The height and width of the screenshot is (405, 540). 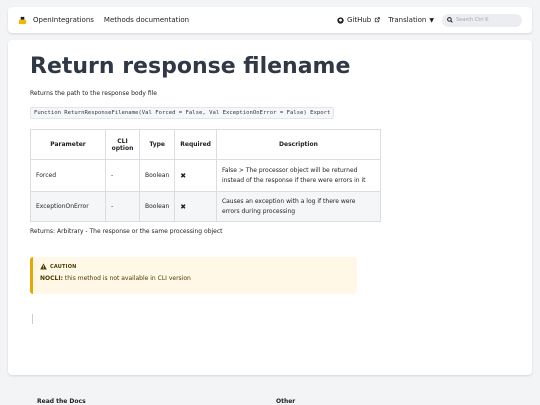 I want to click on github-label: GitHub, so click(x=359, y=20).